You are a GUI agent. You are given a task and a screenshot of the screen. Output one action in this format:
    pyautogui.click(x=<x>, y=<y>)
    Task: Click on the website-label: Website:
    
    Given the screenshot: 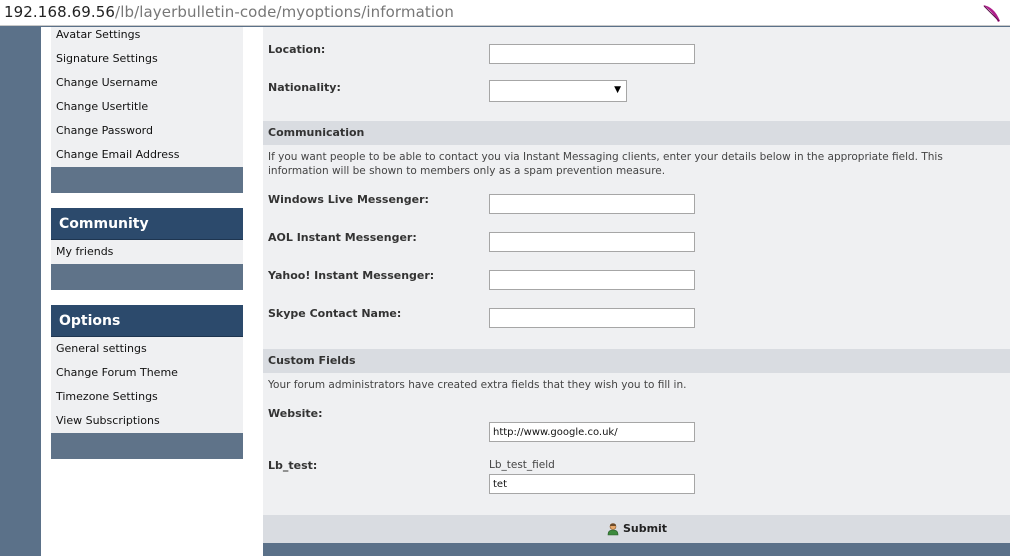 What is the action you would take?
    pyautogui.click(x=295, y=413)
    